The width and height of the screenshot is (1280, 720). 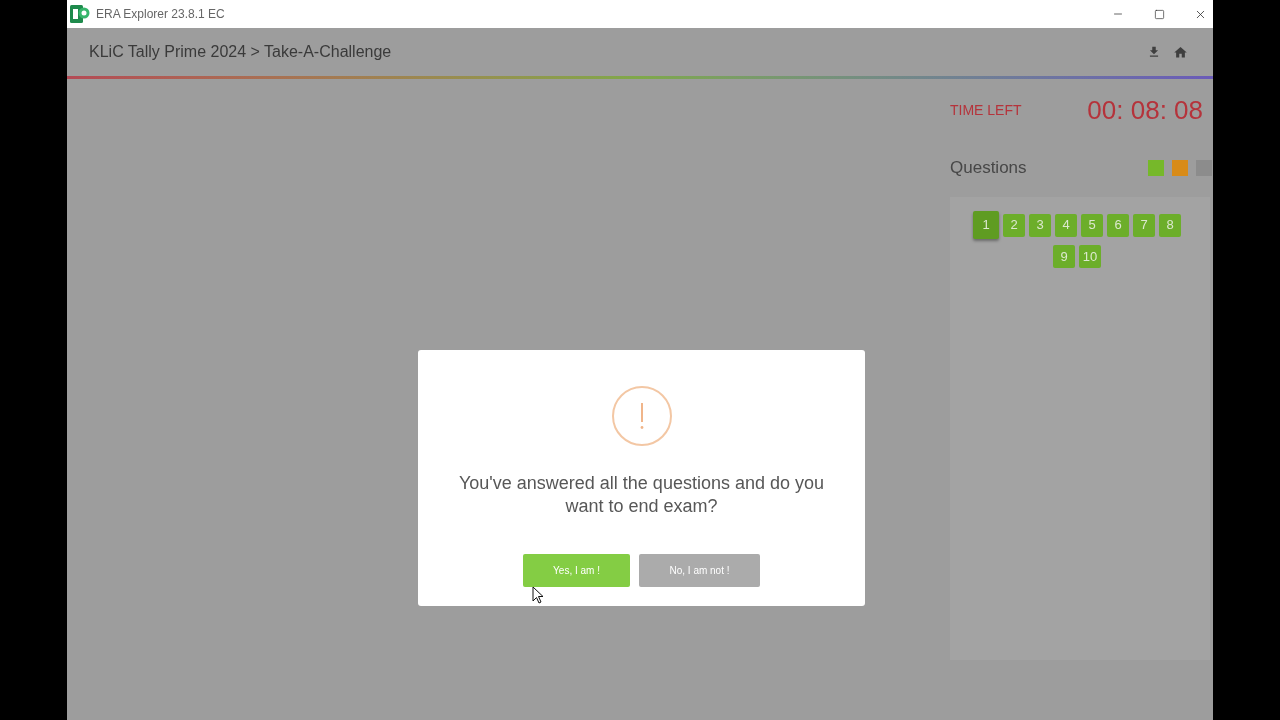 I want to click on confirm-button: Yes, I am !, so click(x=576, y=570).